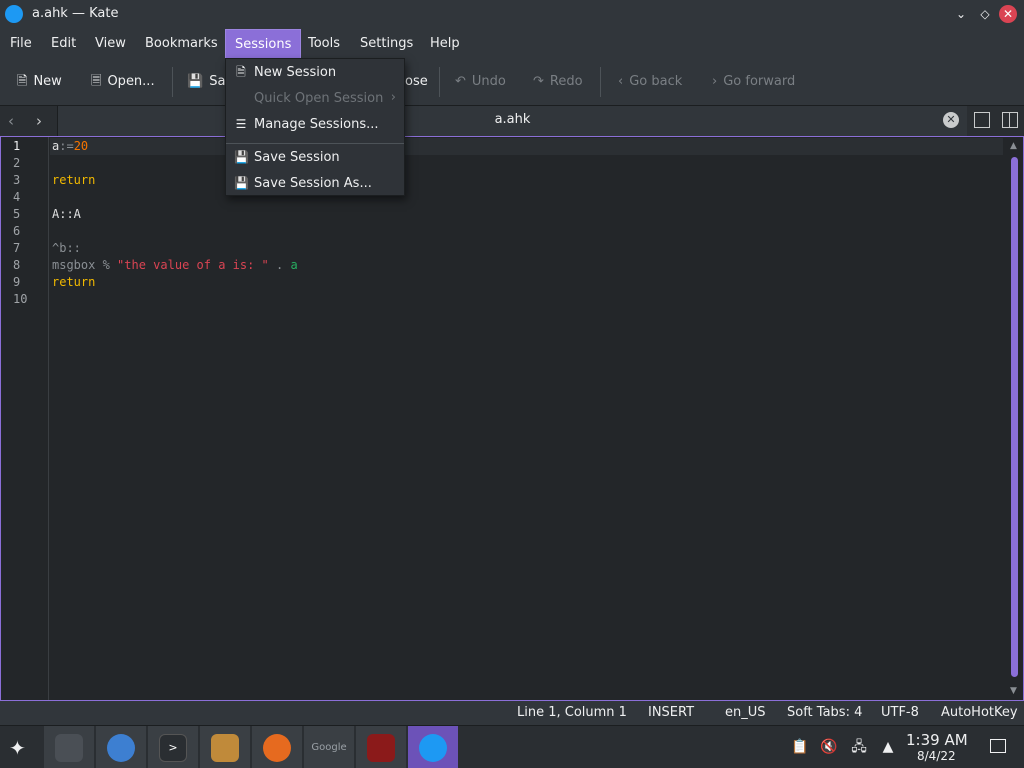 This screenshot has height=768, width=1024. I want to click on taskbar-kate, so click(433, 747).